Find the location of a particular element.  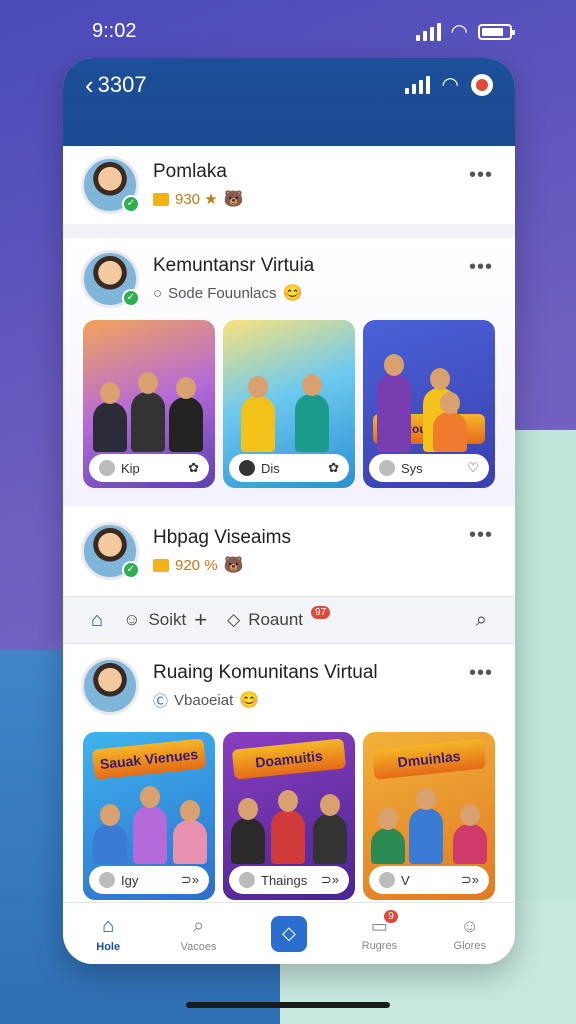

post-card-3: ✓ Hbpag Viseaims 920 % 🐻 ••• is located at coordinates (289, 551).